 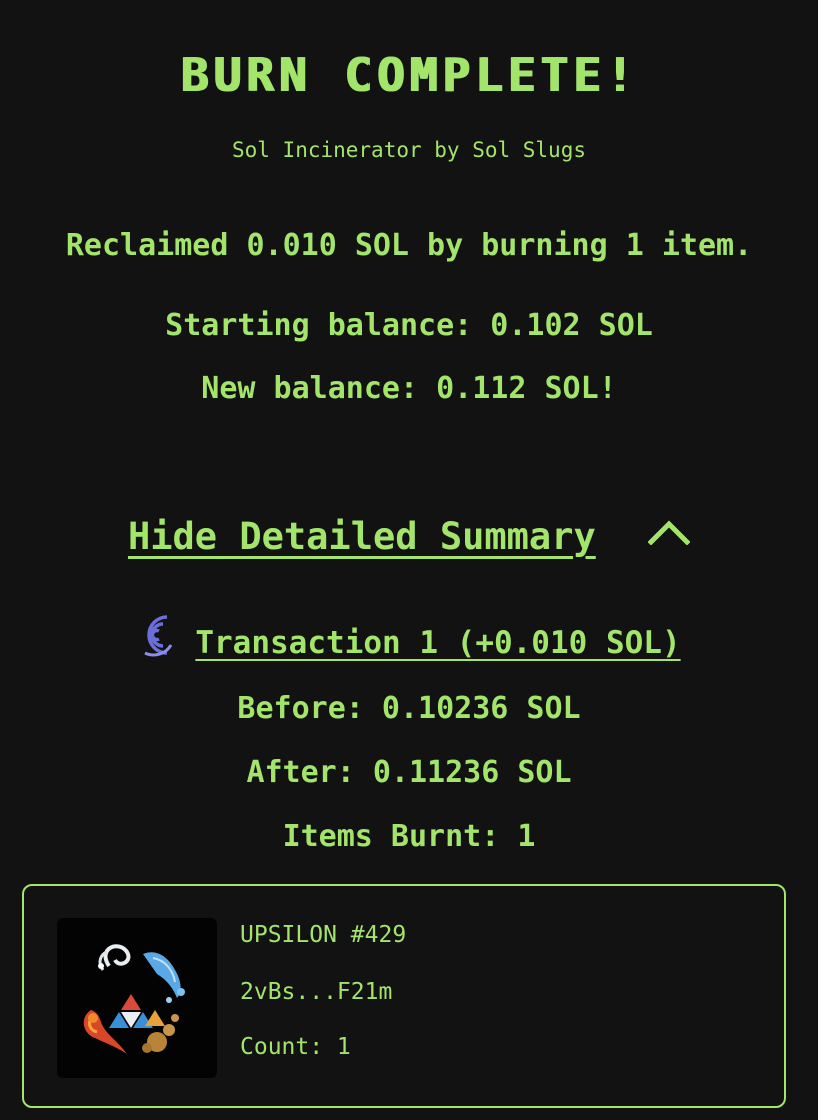 I want to click on chevron-up-icon, so click(x=669, y=533).